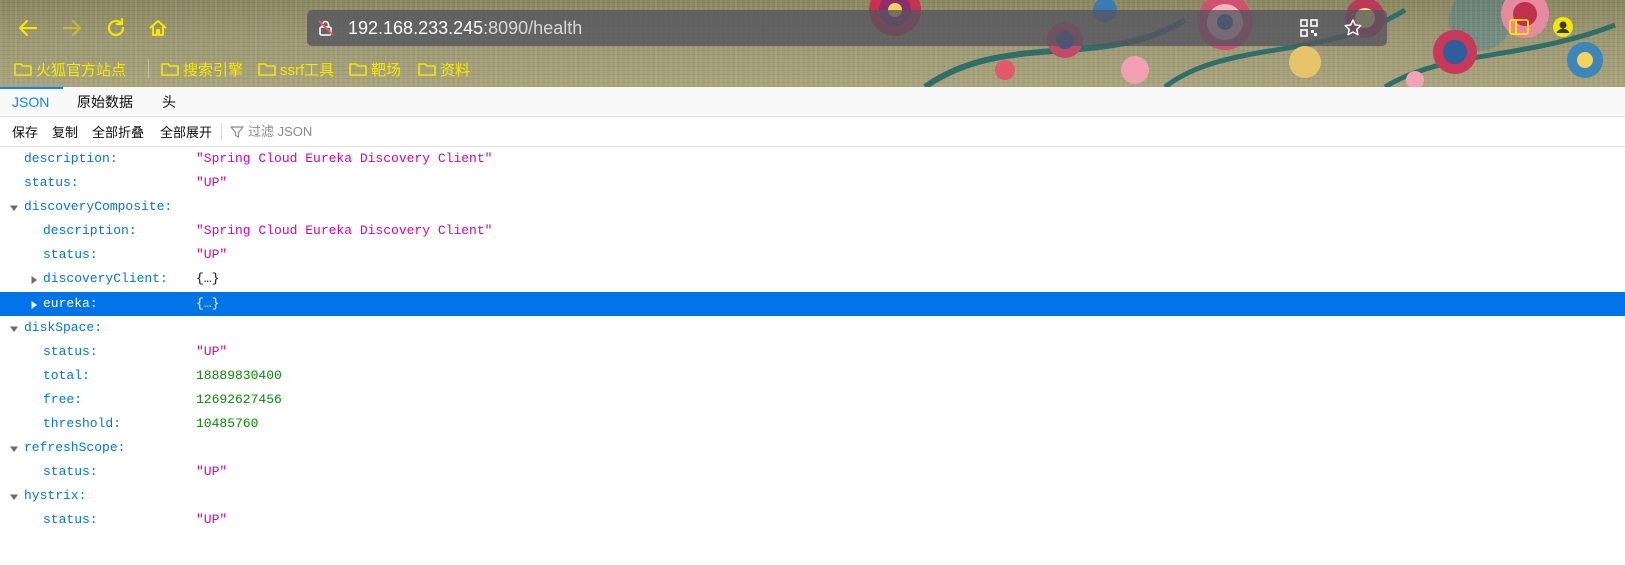 Image resolution: width=1625 pixels, height=565 pixels. I want to click on tree-row: total: 18889830400, so click(812, 376).